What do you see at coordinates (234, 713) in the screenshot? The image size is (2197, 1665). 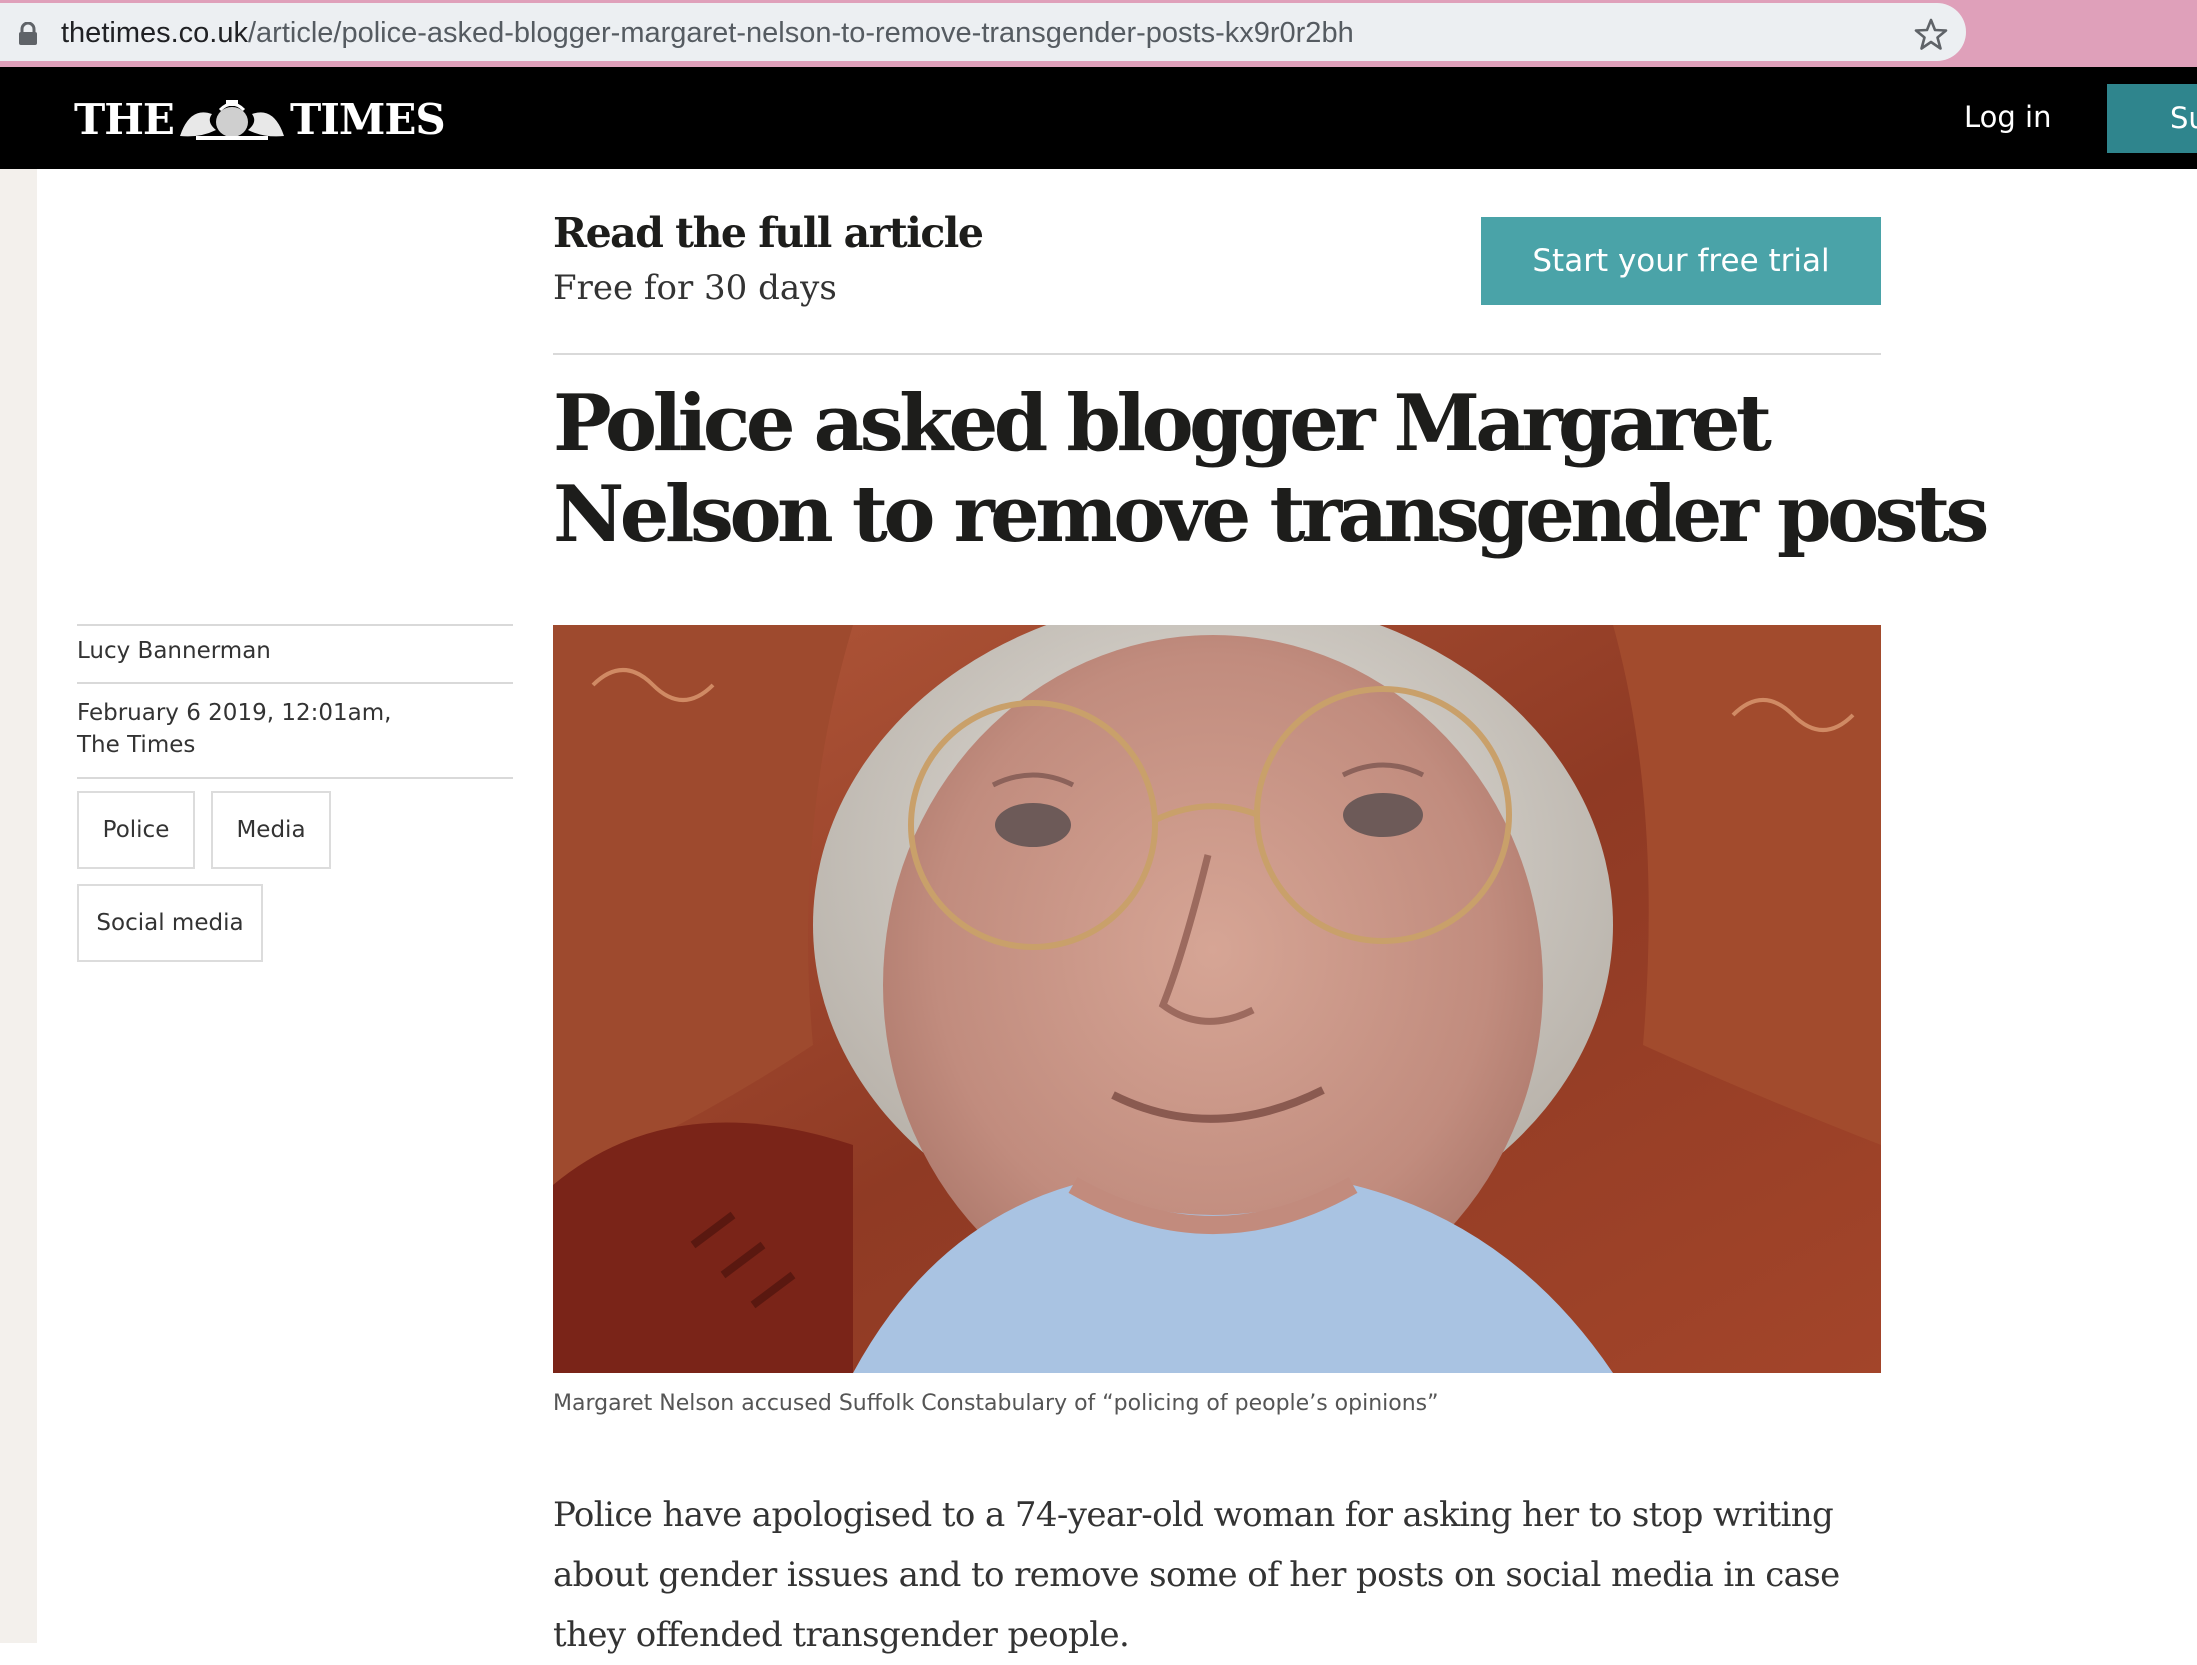 I see `date-line: February 6 2019, 12:01am,` at bounding box center [234, 713].